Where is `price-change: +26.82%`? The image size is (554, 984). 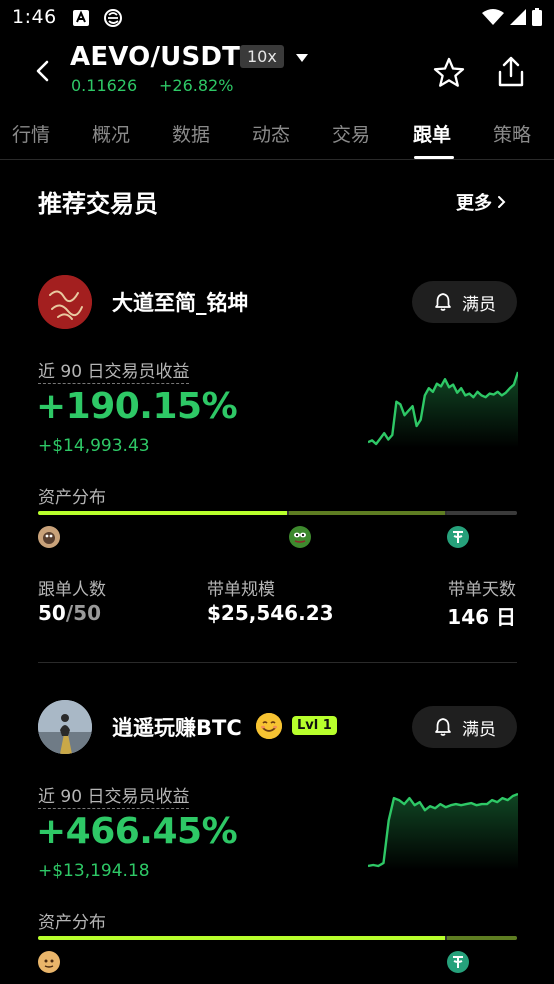
price-change: +26.82% is located at coordinates (196, 85).